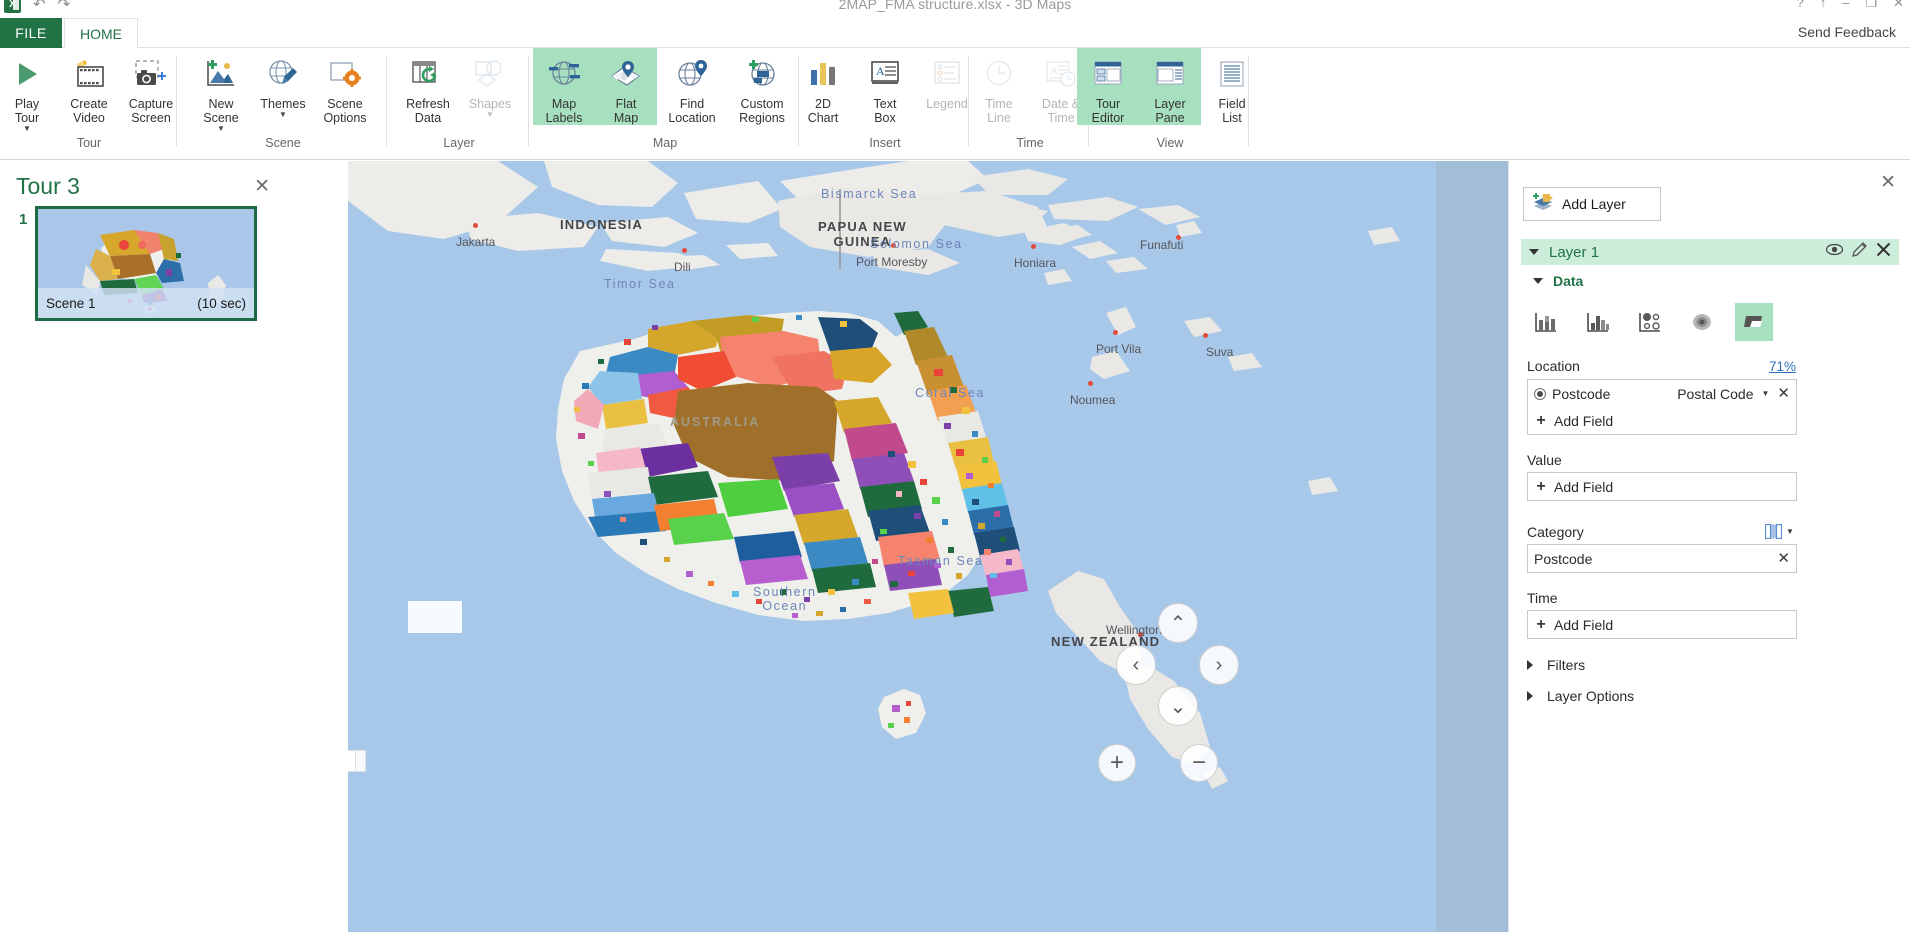  I want to click on close-icon, so click(1883, 252).